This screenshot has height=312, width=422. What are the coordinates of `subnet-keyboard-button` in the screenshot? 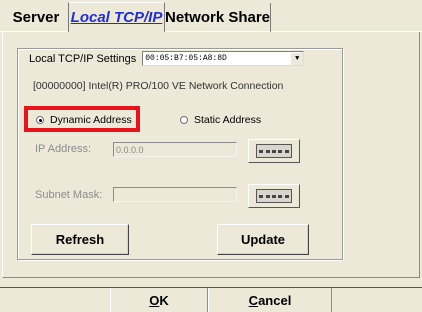 It's located at (274, 196).